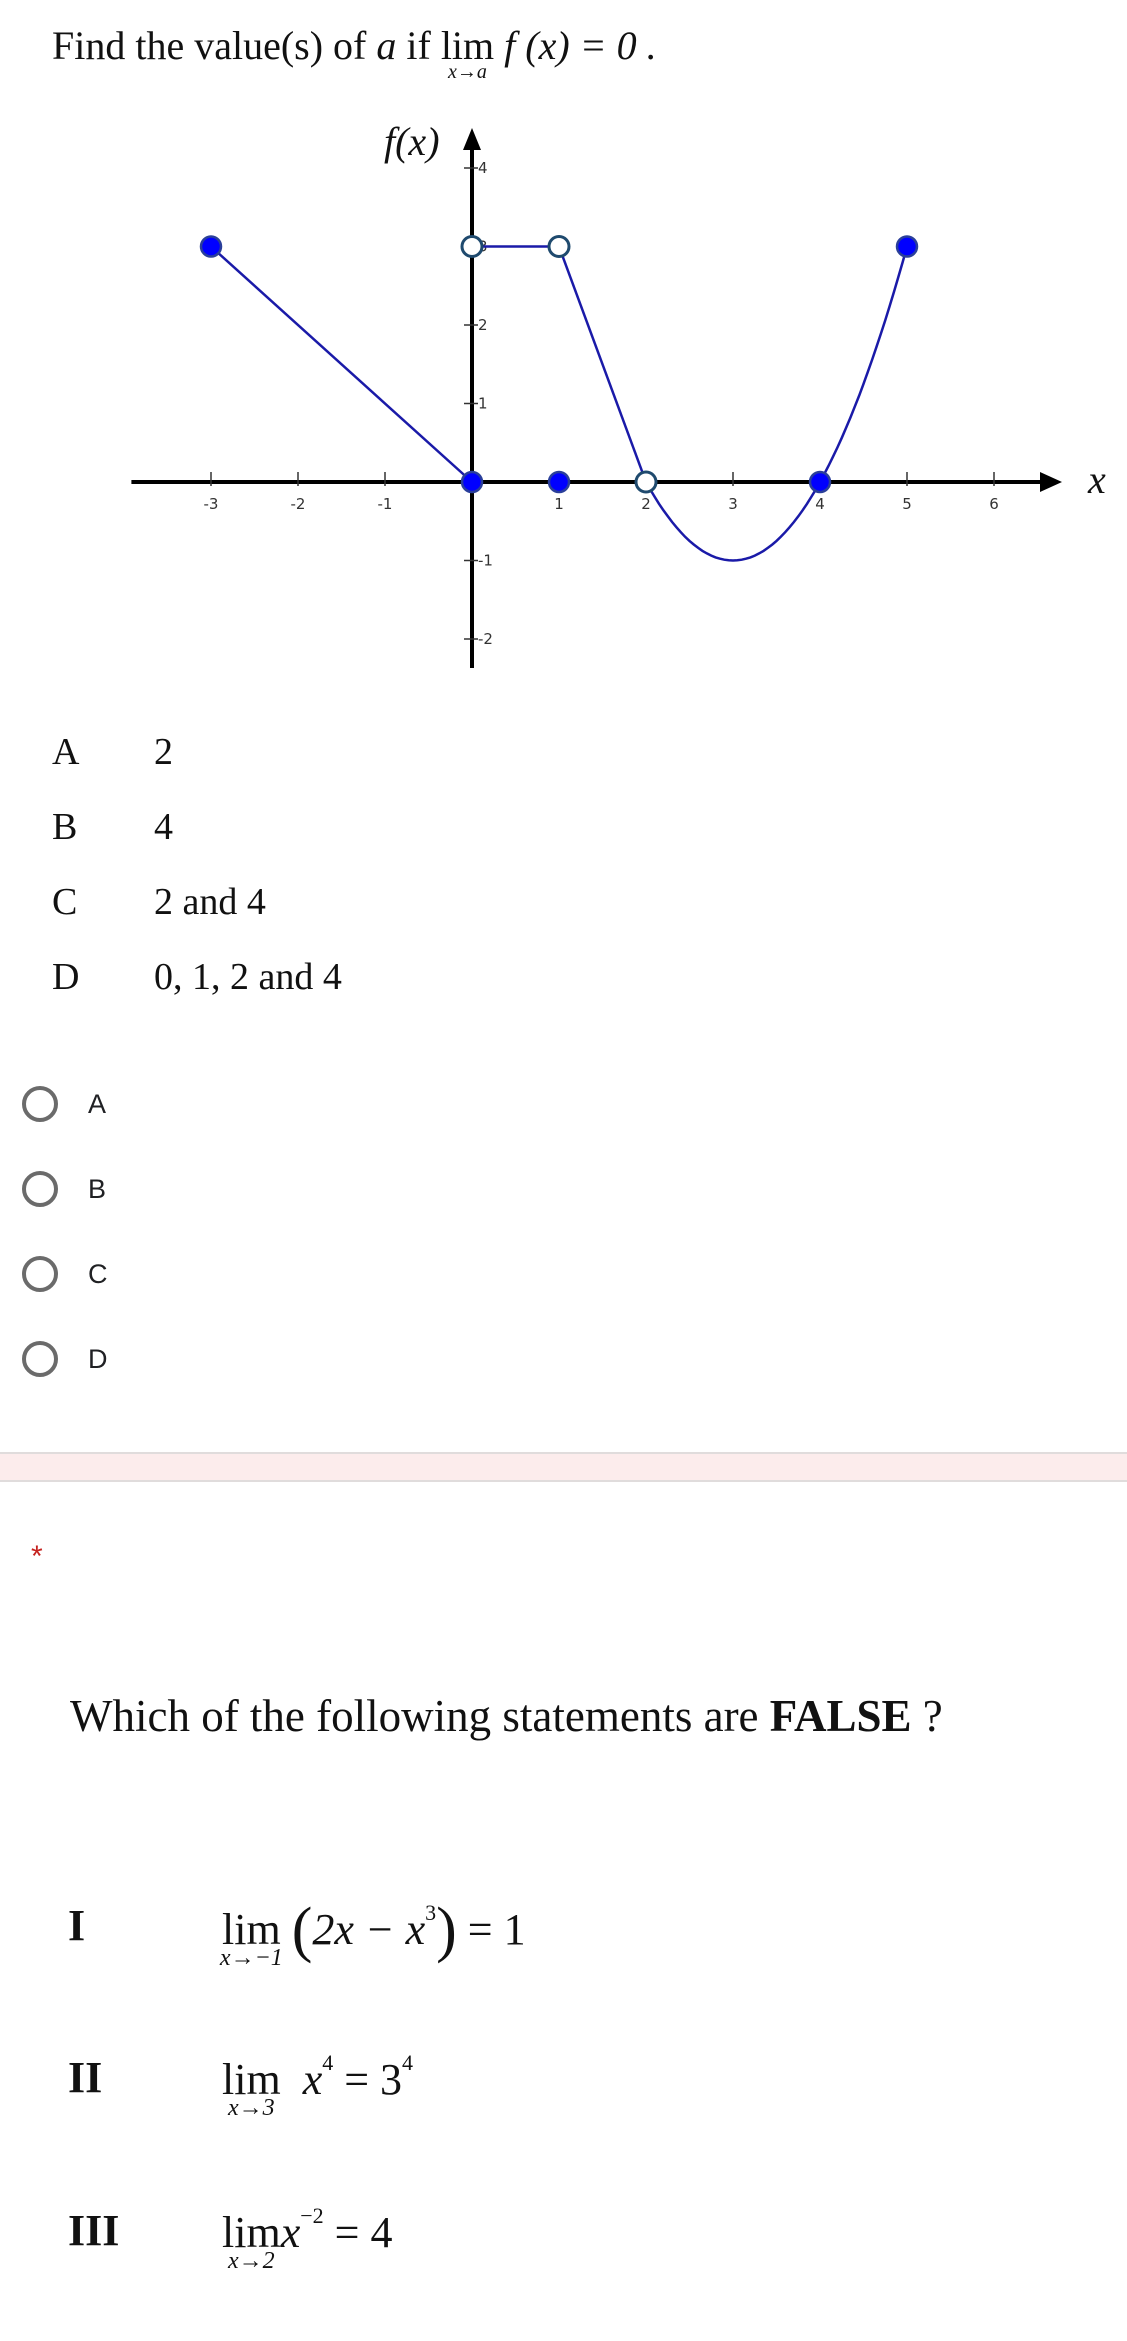 The height and width of the screenshot is (2341, 1127). I want to click on lim-subscript: x→2, so click(251, 2261).